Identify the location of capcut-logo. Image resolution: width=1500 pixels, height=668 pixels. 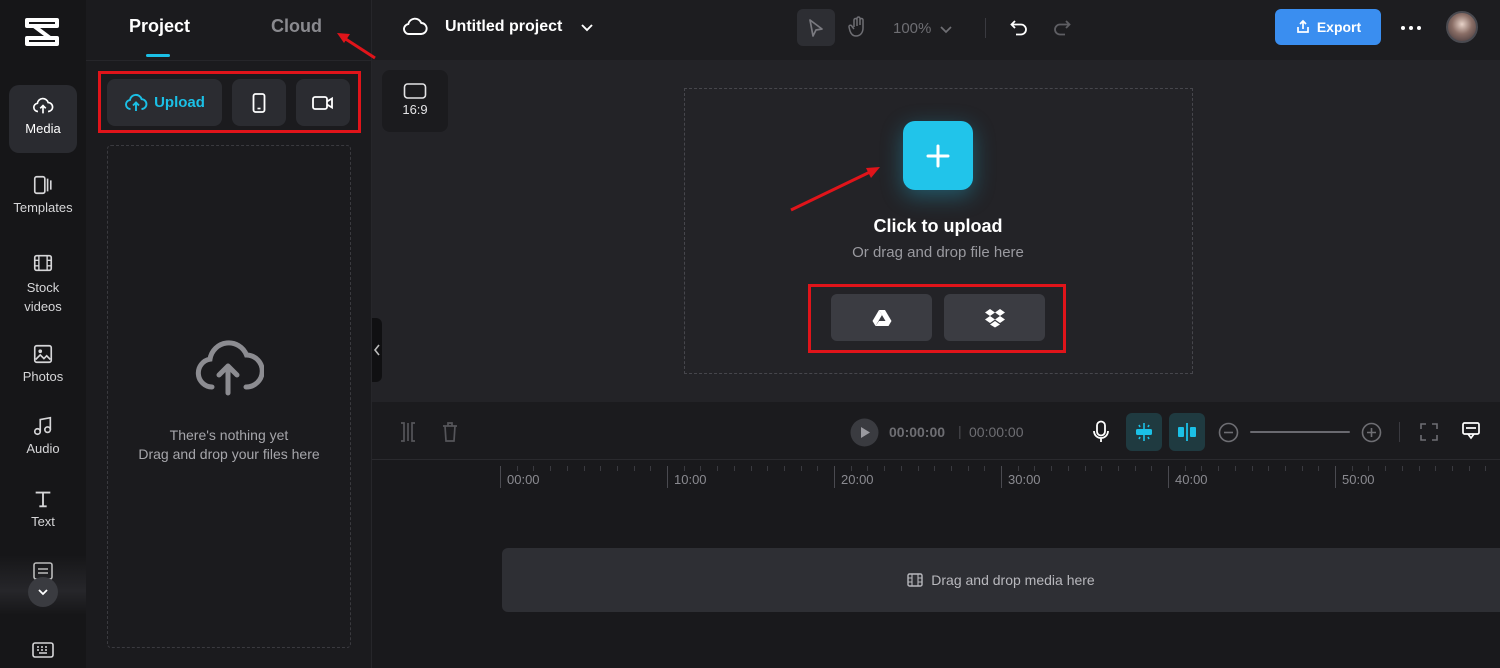
(42, 32).